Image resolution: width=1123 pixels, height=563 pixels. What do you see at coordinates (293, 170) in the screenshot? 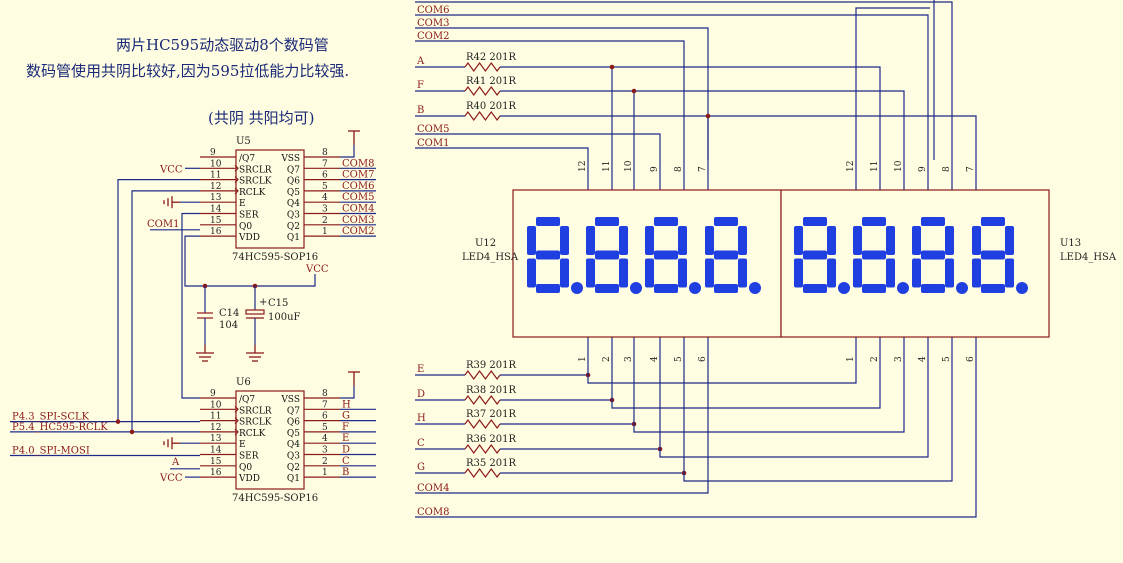
I see `u5-pin-name: Q7` at bounding box center [293, 170].